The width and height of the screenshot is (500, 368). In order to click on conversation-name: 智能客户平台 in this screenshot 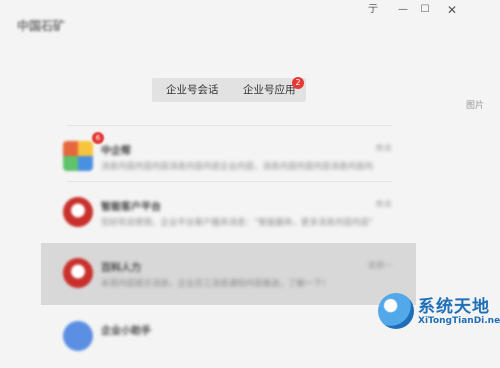, I will do `click(131, 207)`.